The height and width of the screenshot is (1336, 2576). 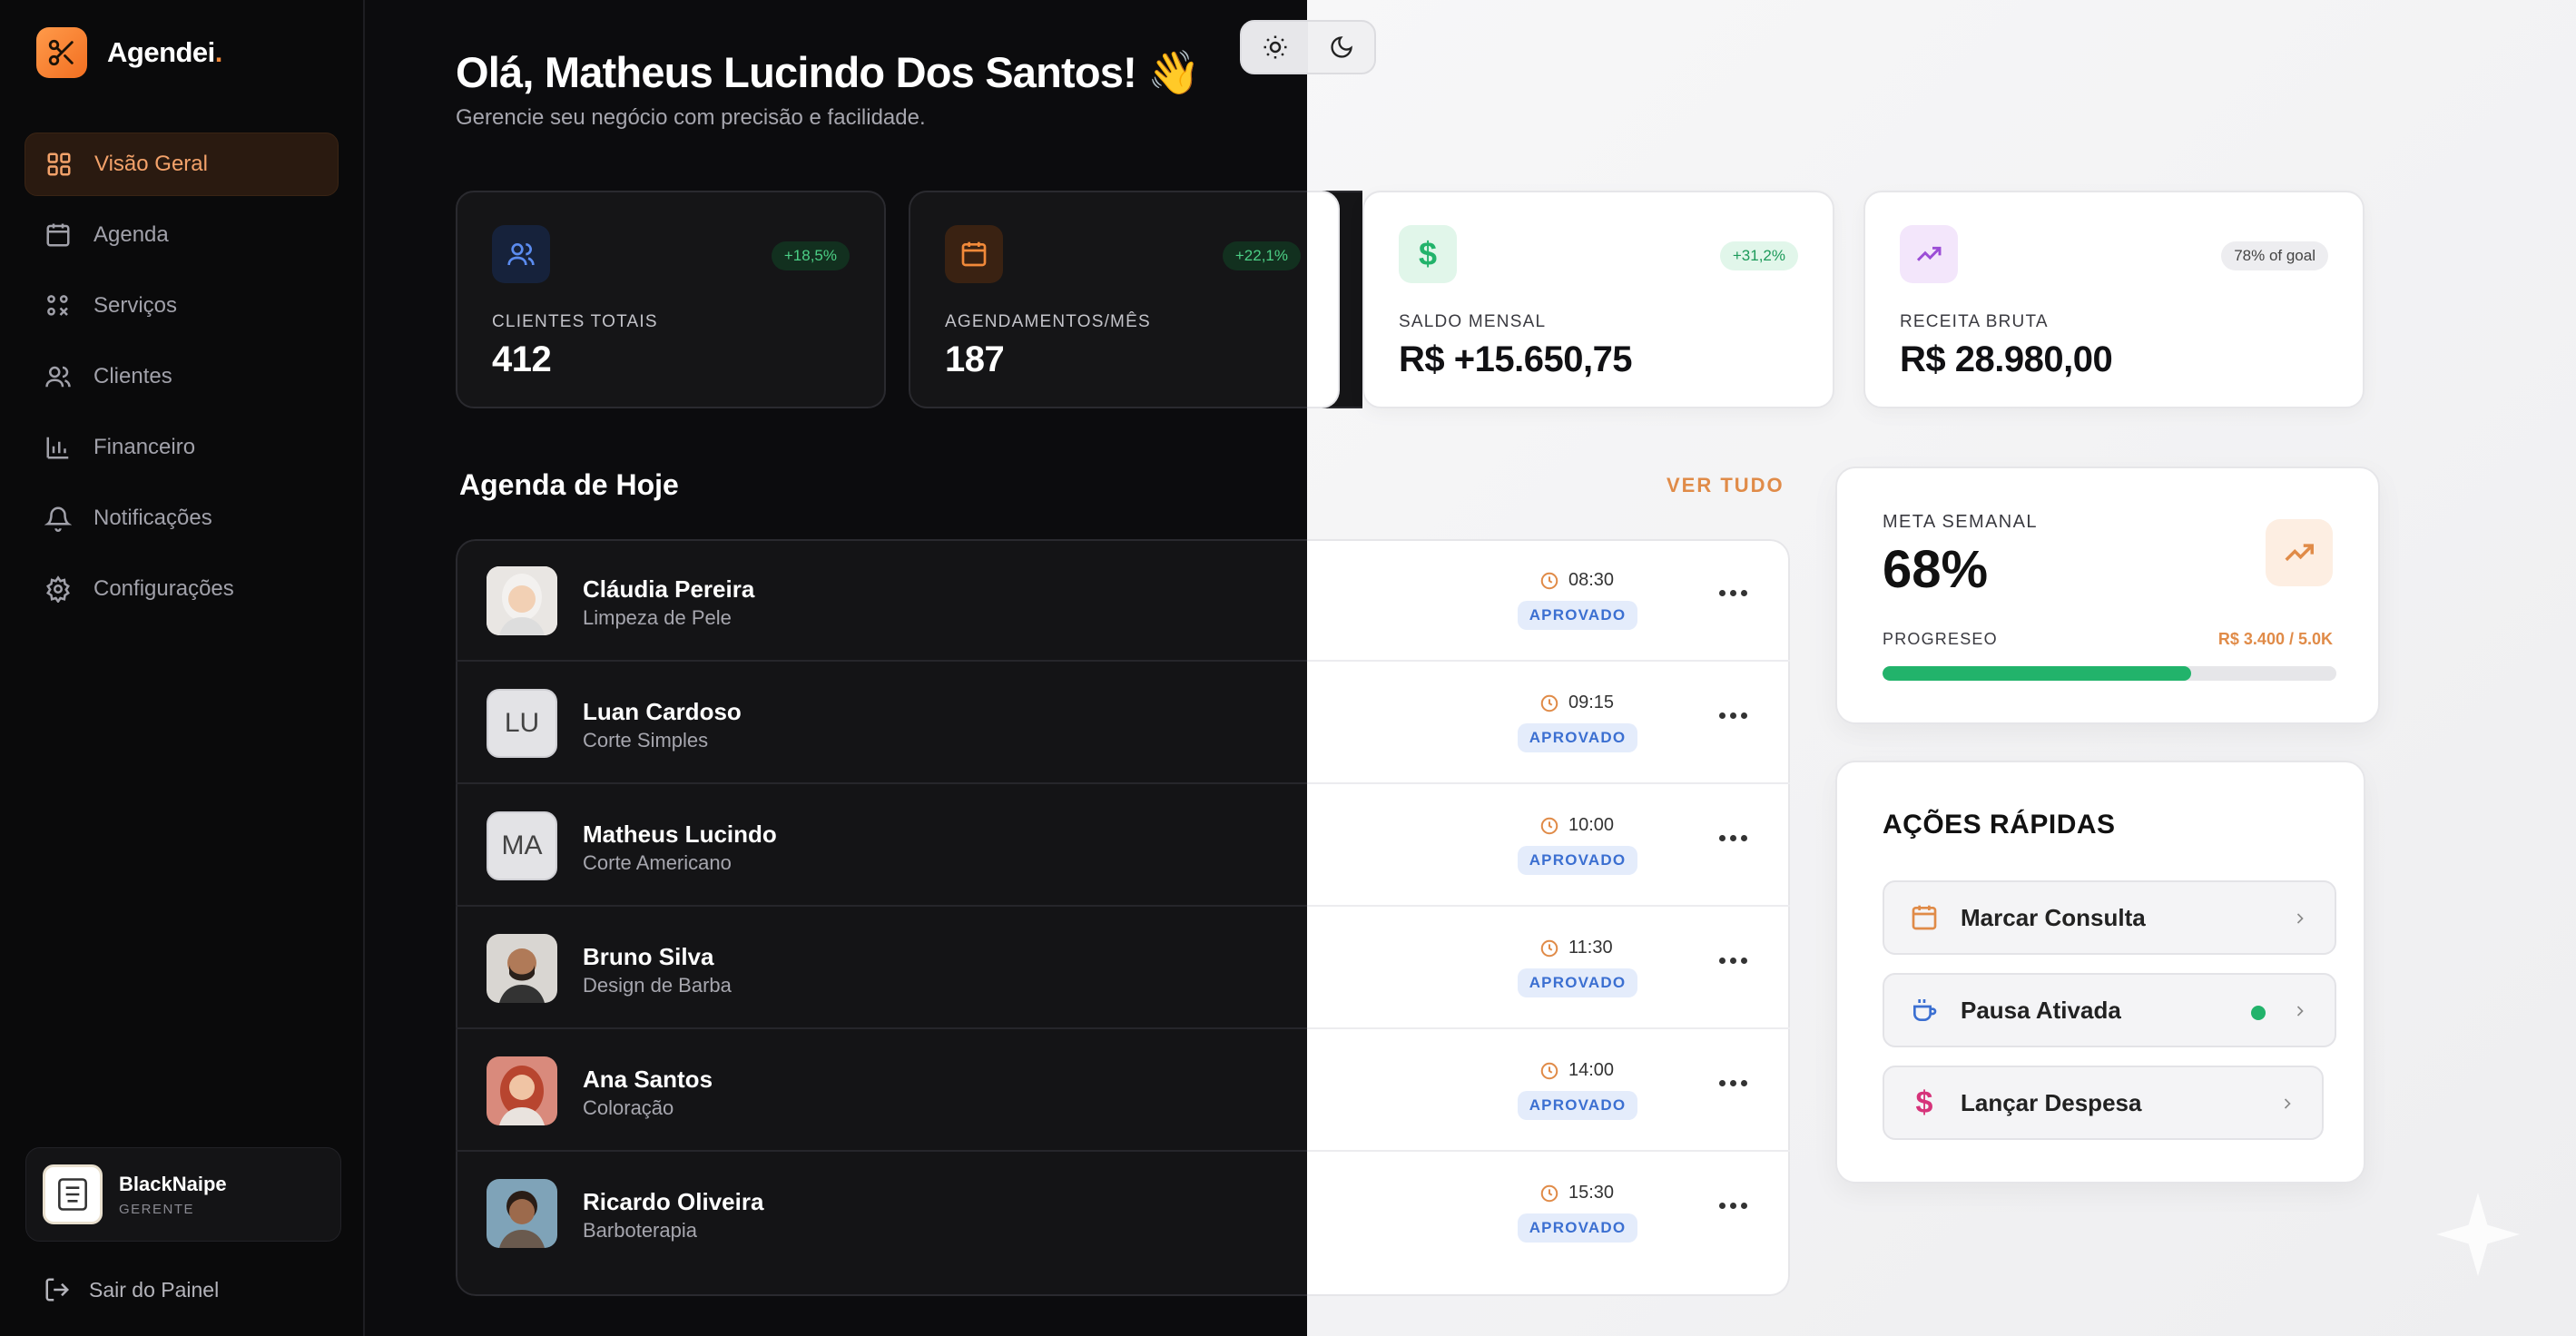 I want to click on light-mode-button, so click(x=1275, y=48).